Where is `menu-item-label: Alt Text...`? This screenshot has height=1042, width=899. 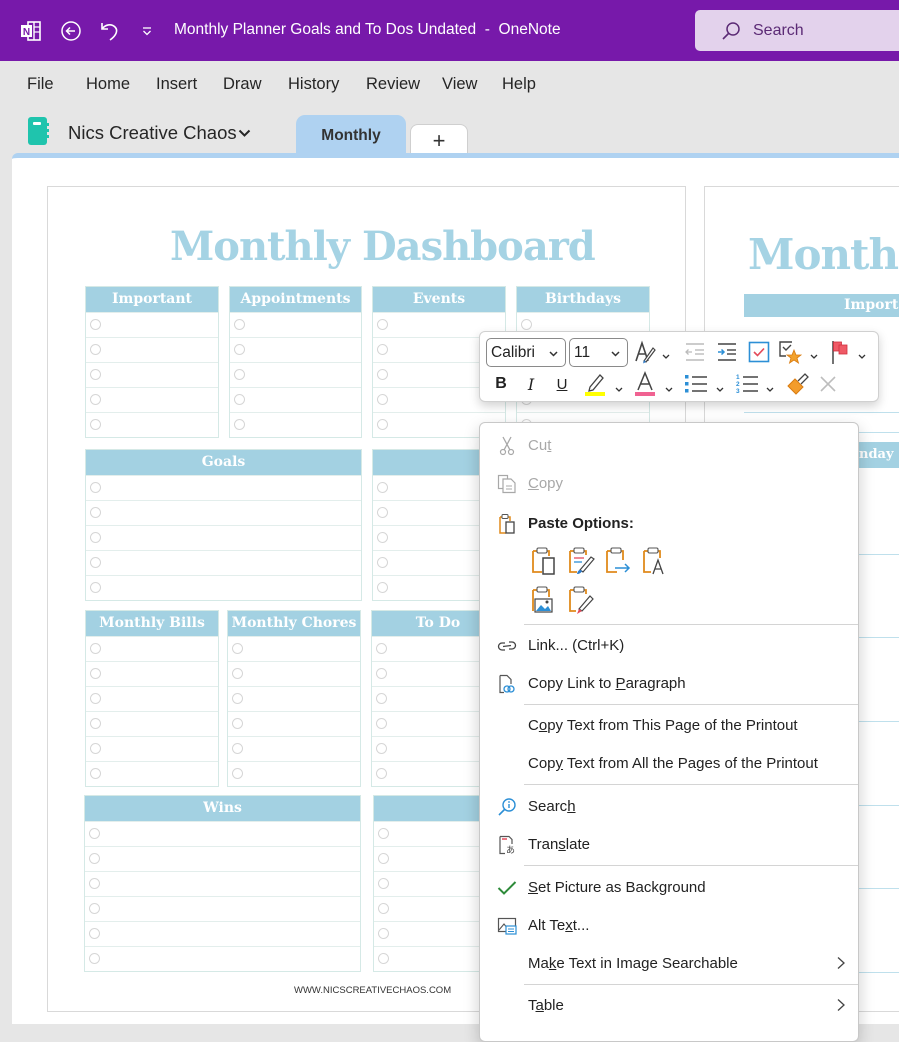 menu-item-label: Alt Text... is located at coordinates (559, 925).